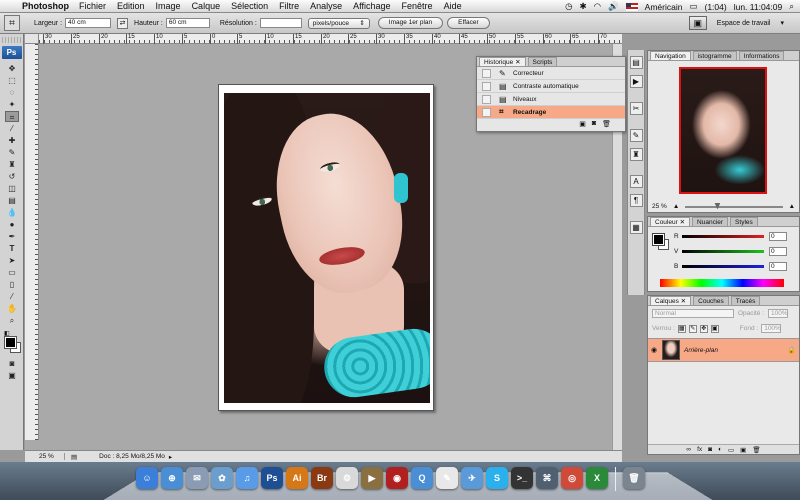  Describe the element at coordinates (597, 478) in the screenshot. I see `dock-icon-excel: X` at that location.